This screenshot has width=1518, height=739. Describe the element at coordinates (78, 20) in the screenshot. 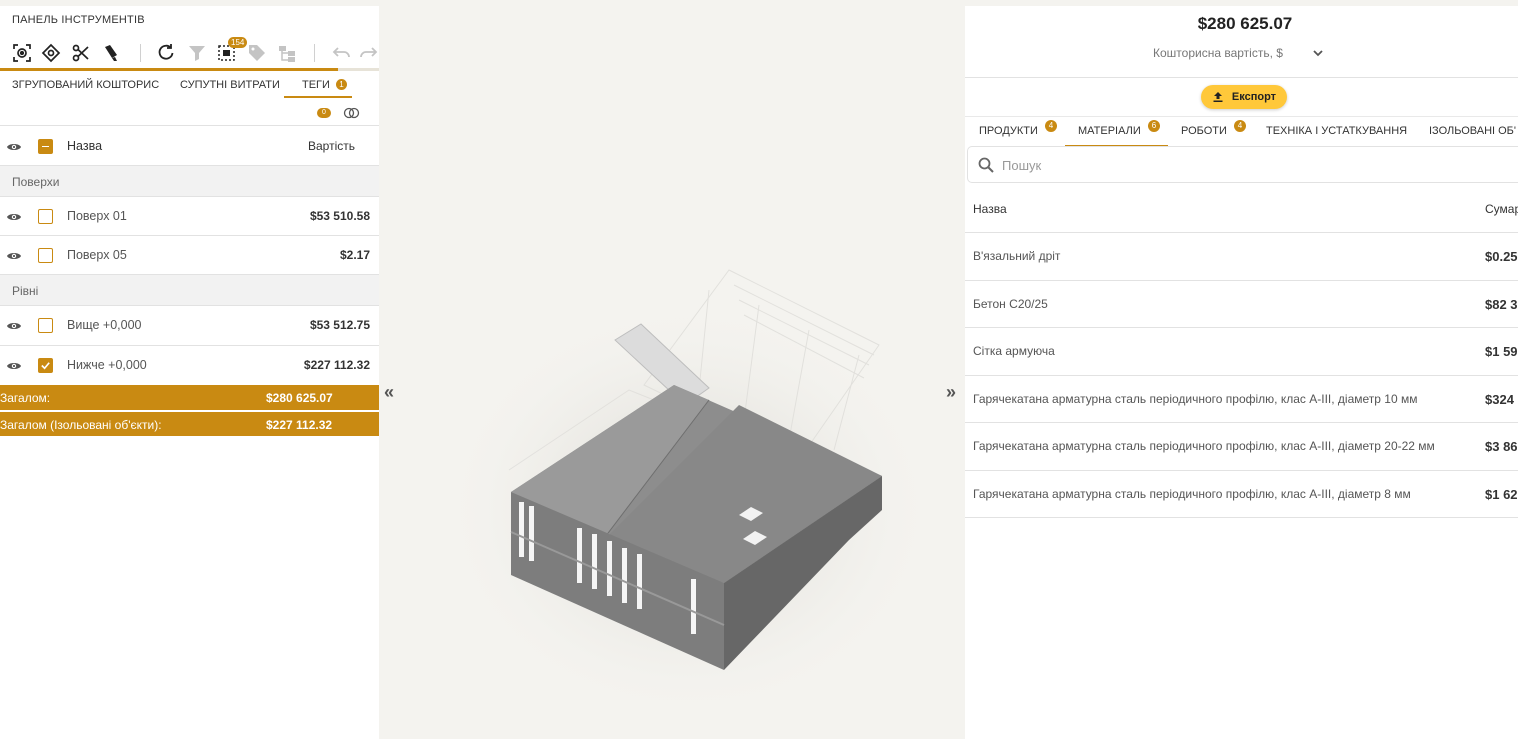

I see `panel-title: ПАНЕЛЬ ІНСТРУМЕНТІВ` at that location.